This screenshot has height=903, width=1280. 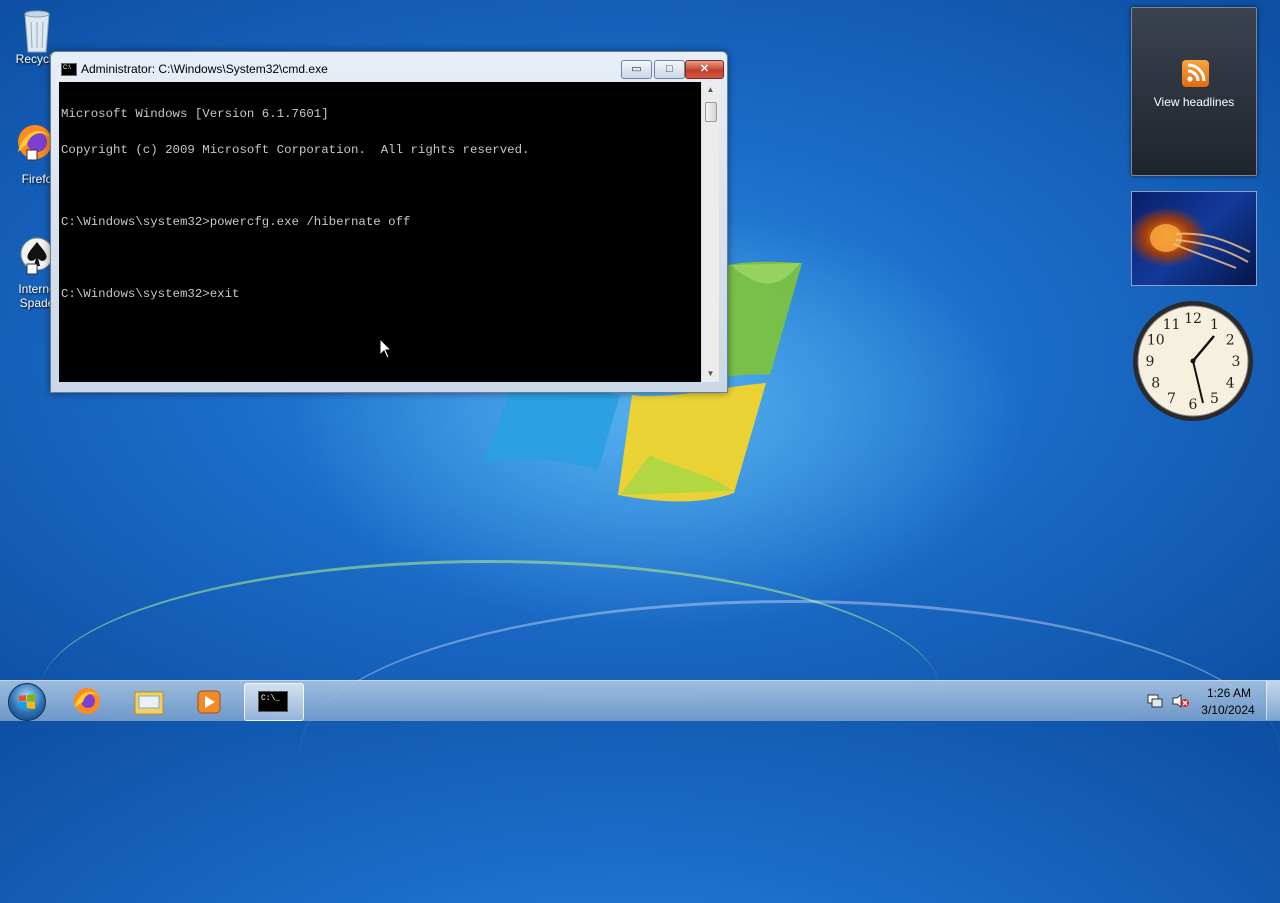 What do you see at coordinates (33, 256) in the screenshot?
I see `spades-game-icon` at bounding box center [33, 256].